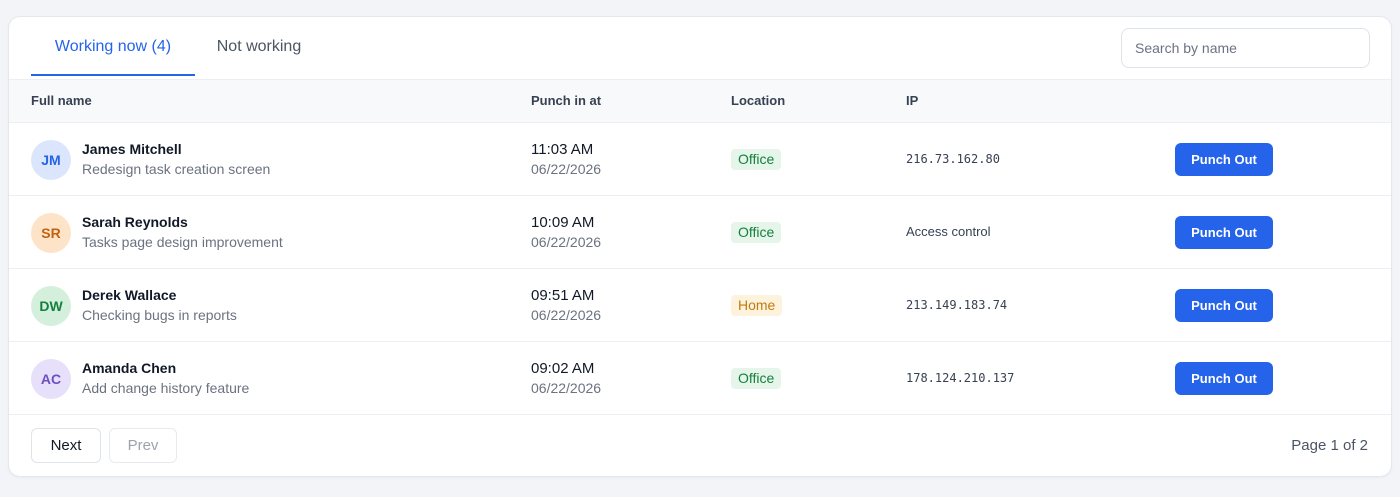  What do you see at coordinates (143, 445) in the screenshot?
I see `prev-page-button: Prev` at bounding box center [143, 445].